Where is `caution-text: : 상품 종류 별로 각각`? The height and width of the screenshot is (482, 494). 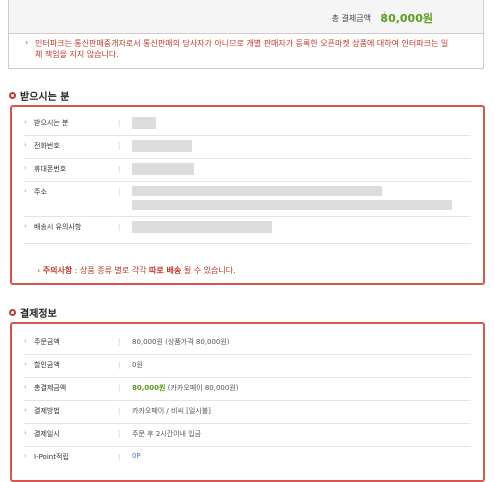
caution-text: : 상품 종류 별로 각각 is located at coordinates (110, 270).